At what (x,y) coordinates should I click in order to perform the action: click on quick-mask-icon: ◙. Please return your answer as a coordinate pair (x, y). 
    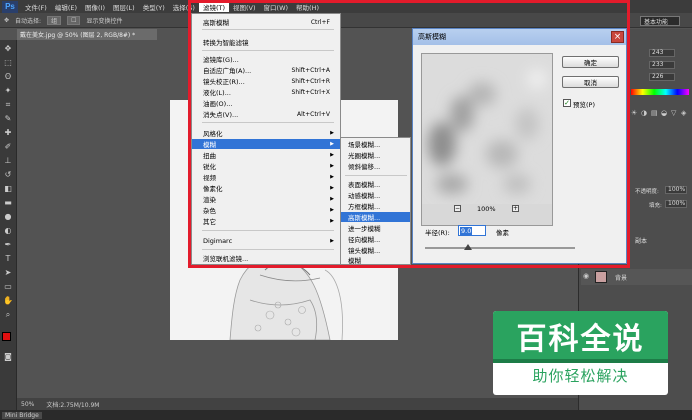
    Looking at the image, I should click on (8, 357).